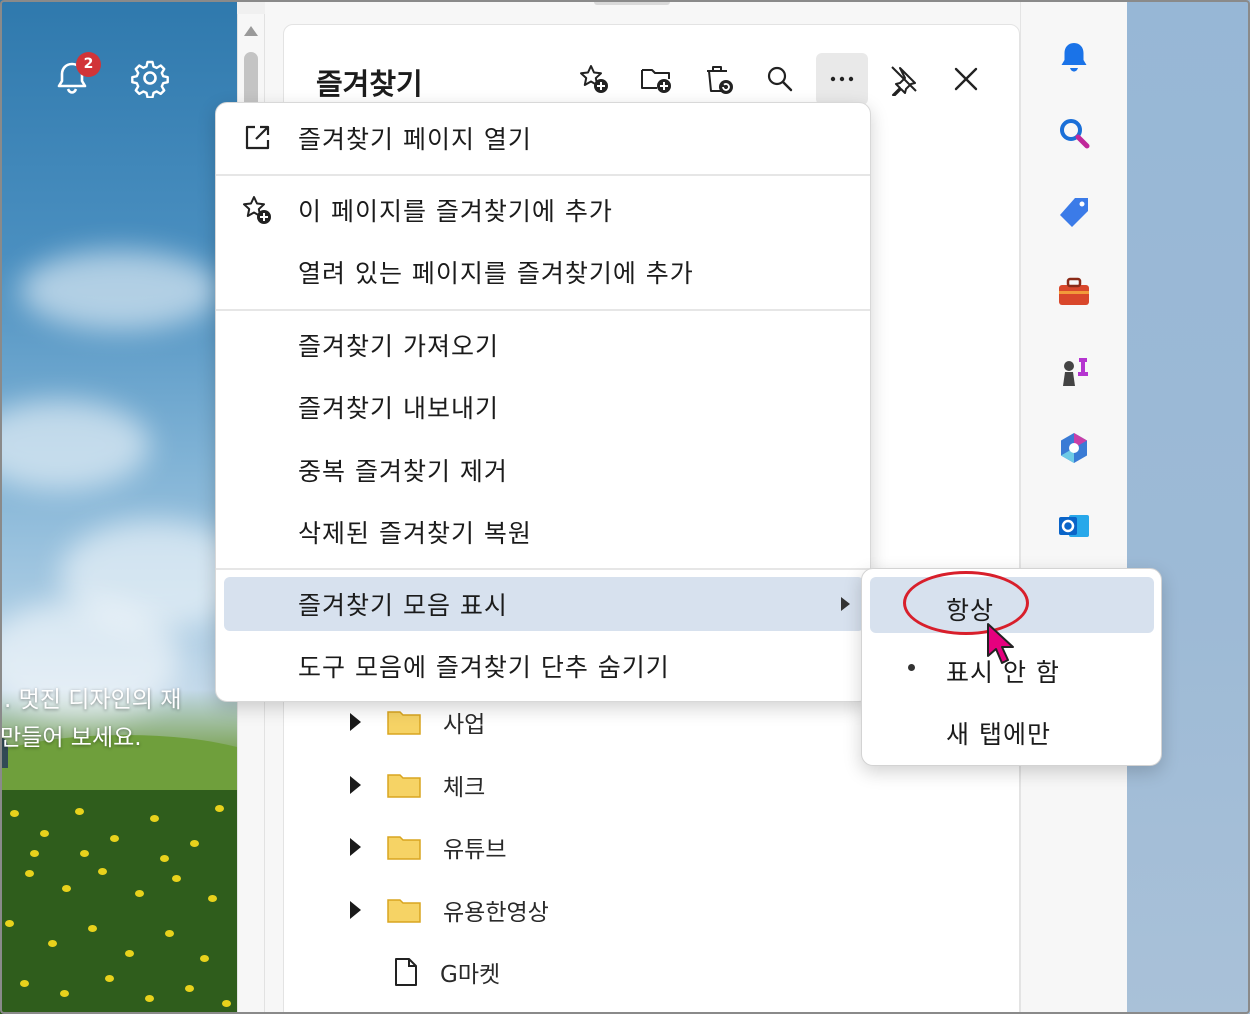 The height and width of the screenshot is (1014, 1250). What do you see at coordinates (1000, 643) in the screenshot?
I see `mouse-cursor-icon` at bounding box center [1000, 643].